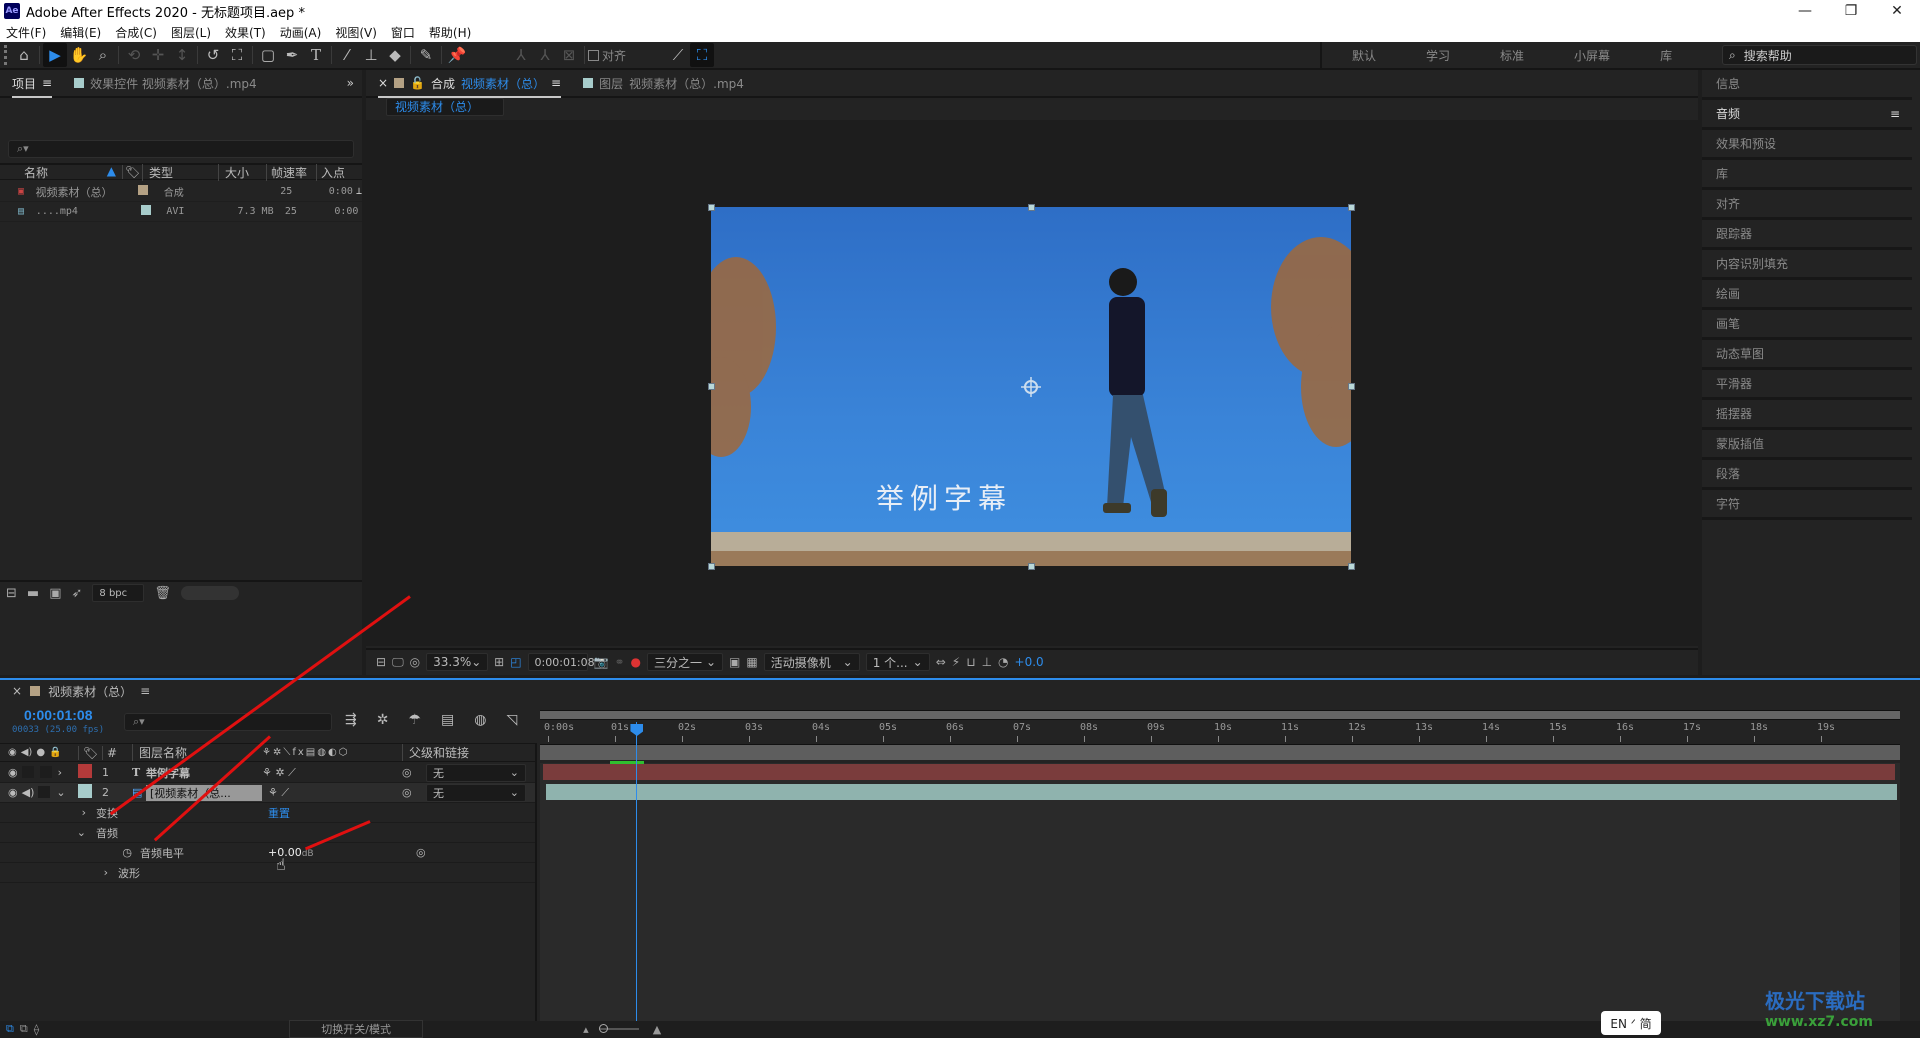  Describe the element at coordinates (811, 662) in the screenshot. I see `camera-dropdown: 活动摄像机 ⌄` at that location.